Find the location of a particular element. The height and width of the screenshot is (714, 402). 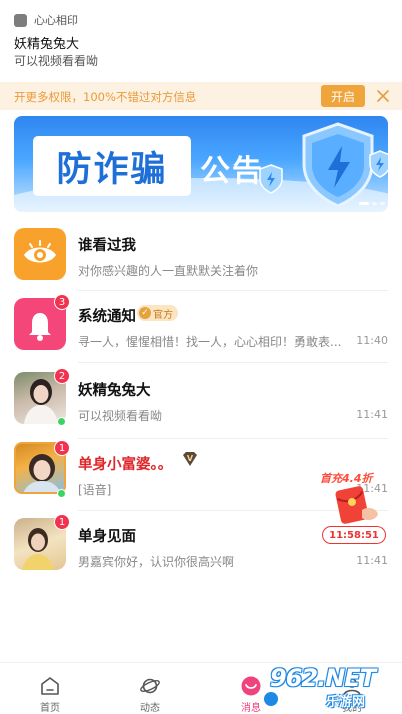

unread-badge: 2 is located at coordinates (62, 376).